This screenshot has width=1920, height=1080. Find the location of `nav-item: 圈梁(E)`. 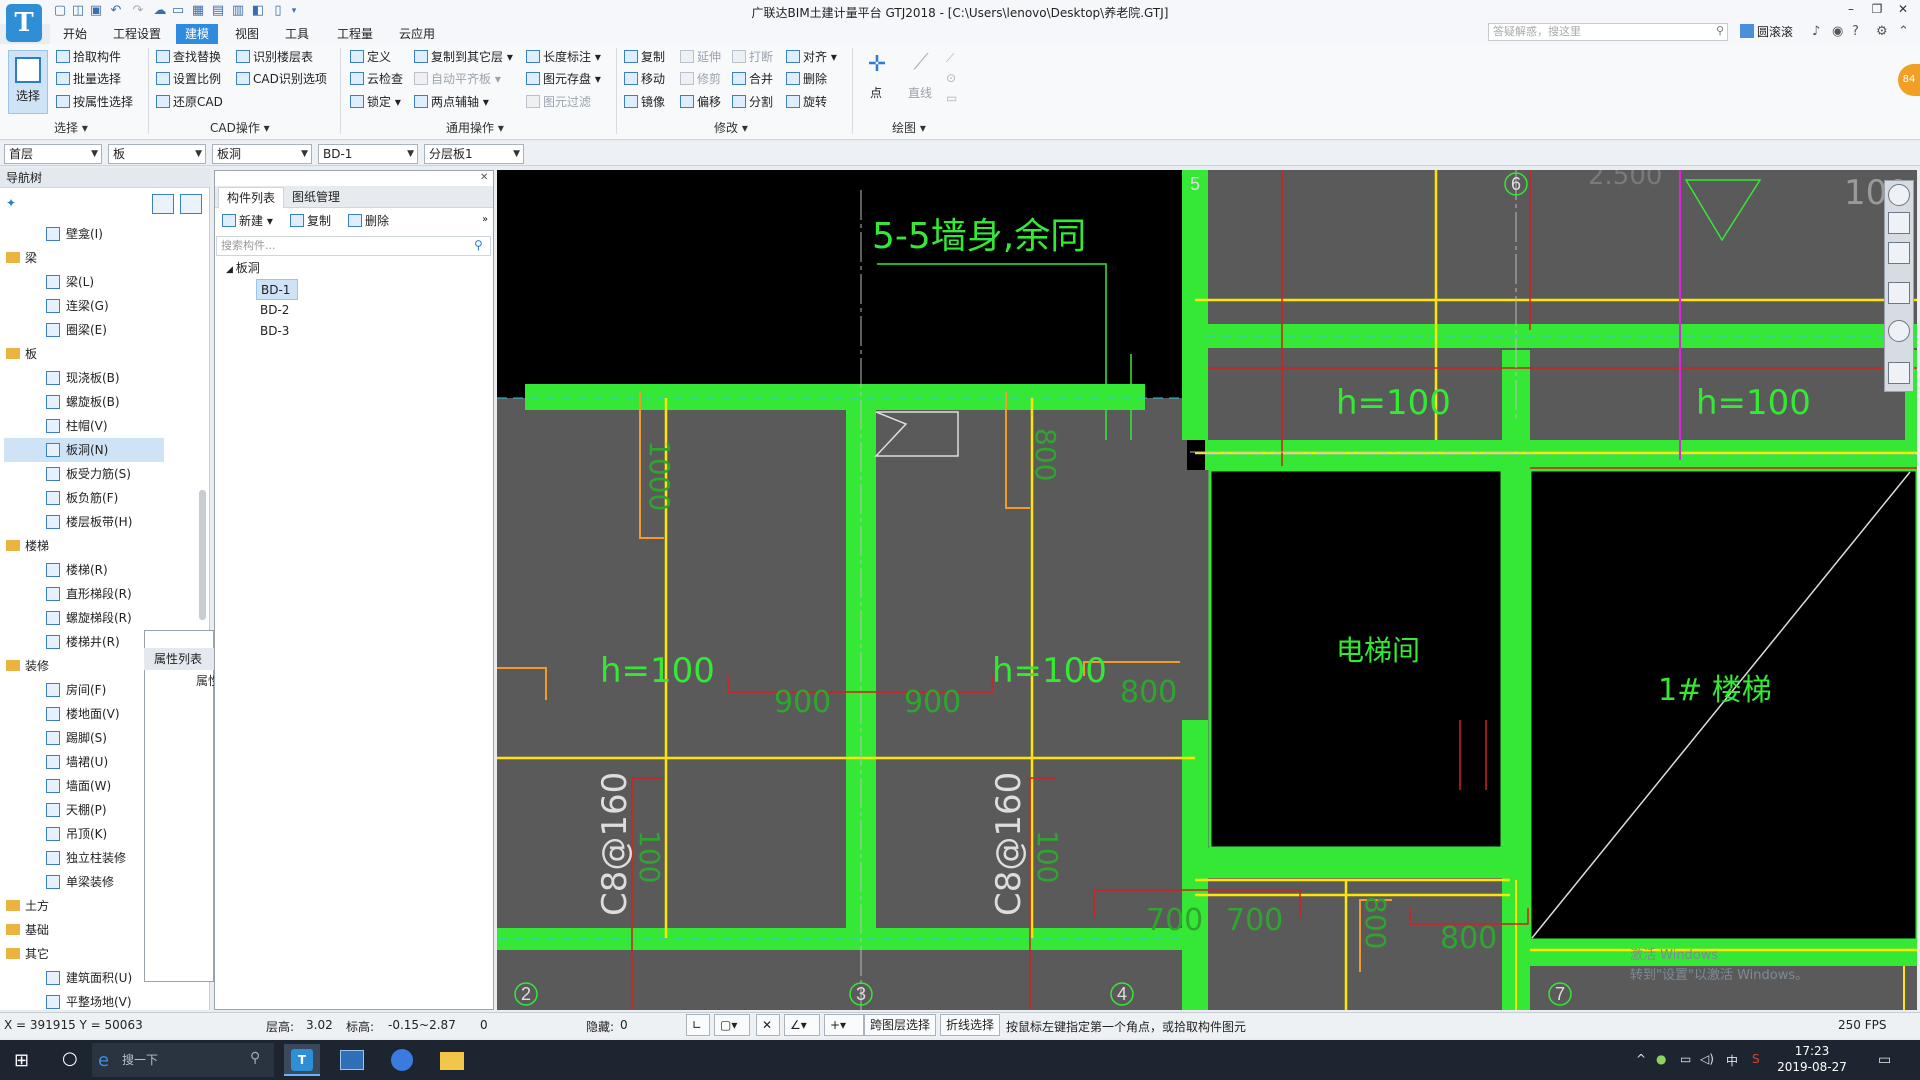

nav-item: 圈梁(E) is located at coordinates (102, 330).